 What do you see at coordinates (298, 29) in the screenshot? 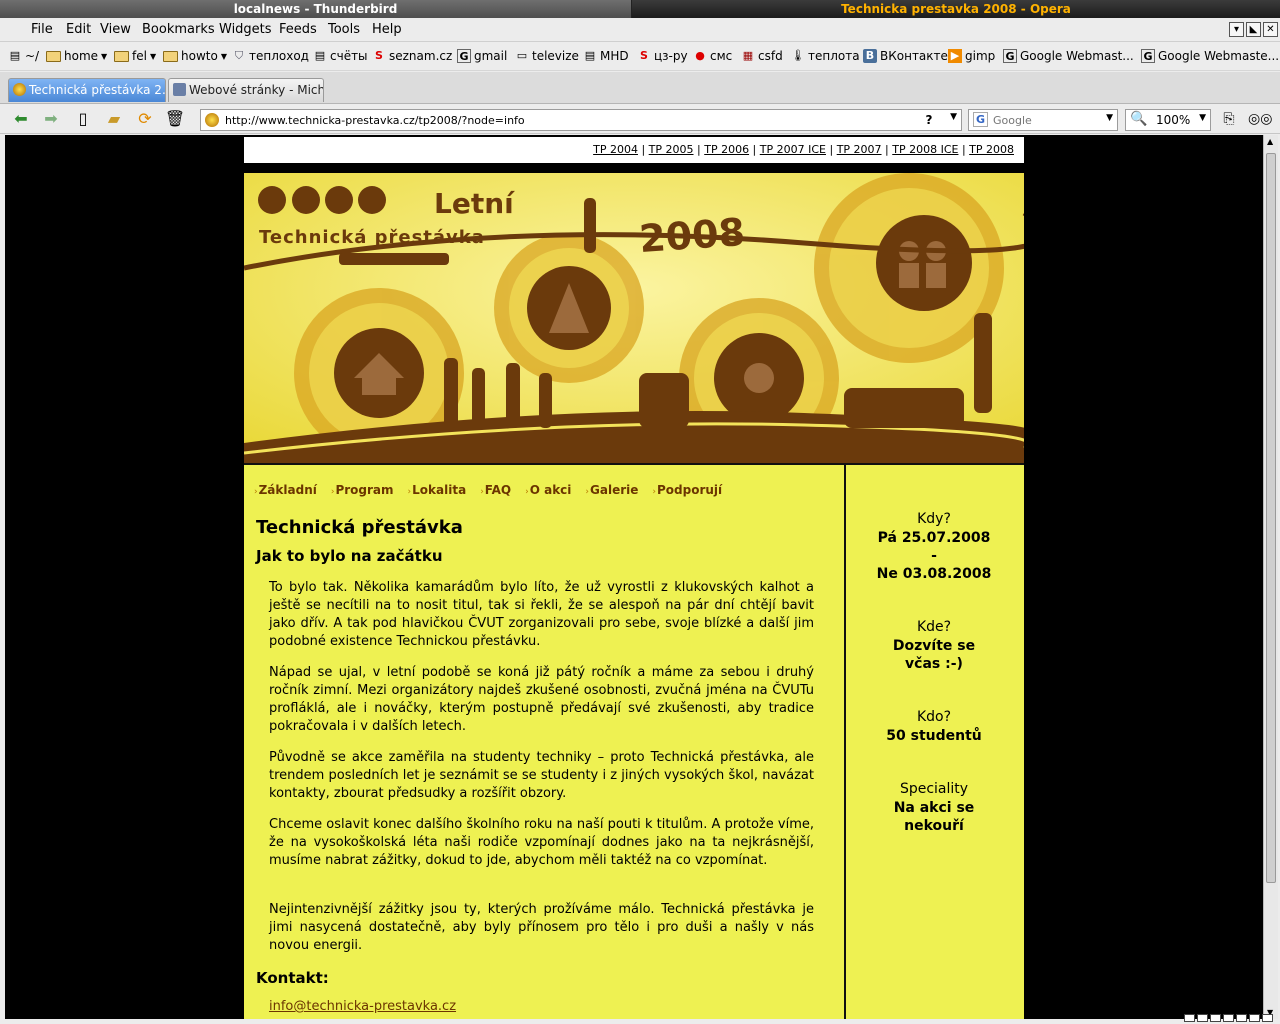
I see `menu-feeds: Feeds` at bounding box center [298, 29].